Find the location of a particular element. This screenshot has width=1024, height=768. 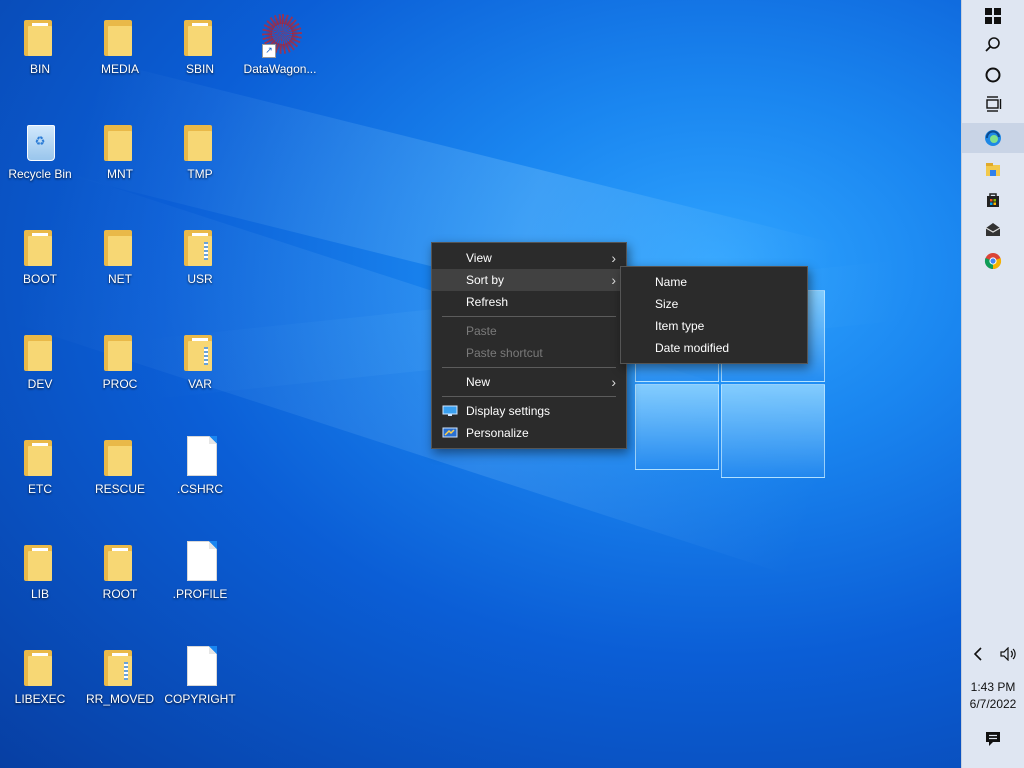

icon-label: DEV is located at coordinates (40, 384).